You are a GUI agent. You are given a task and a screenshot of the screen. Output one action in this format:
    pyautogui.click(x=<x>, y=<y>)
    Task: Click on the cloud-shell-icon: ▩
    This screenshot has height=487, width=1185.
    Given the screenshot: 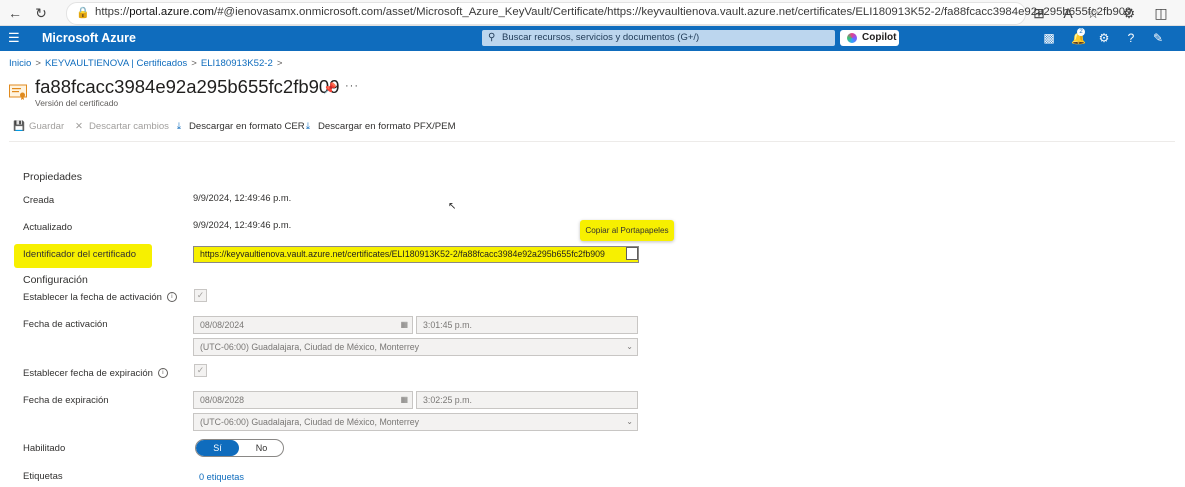 What is the action you would take?
    pyautogui.click(x=1049, y=38)
    